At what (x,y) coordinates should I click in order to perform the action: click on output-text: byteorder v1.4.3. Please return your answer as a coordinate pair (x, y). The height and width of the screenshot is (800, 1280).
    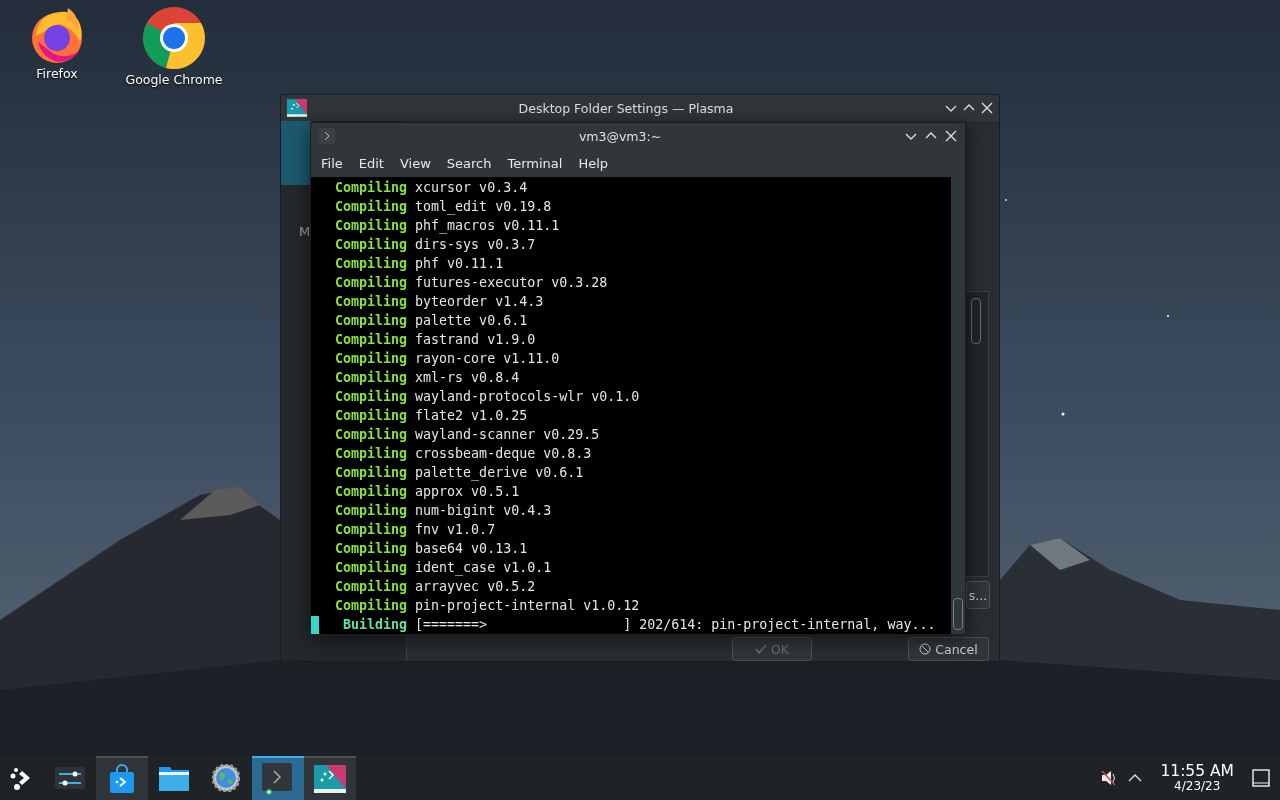
    Looking at the image, I should click on (479, 302).